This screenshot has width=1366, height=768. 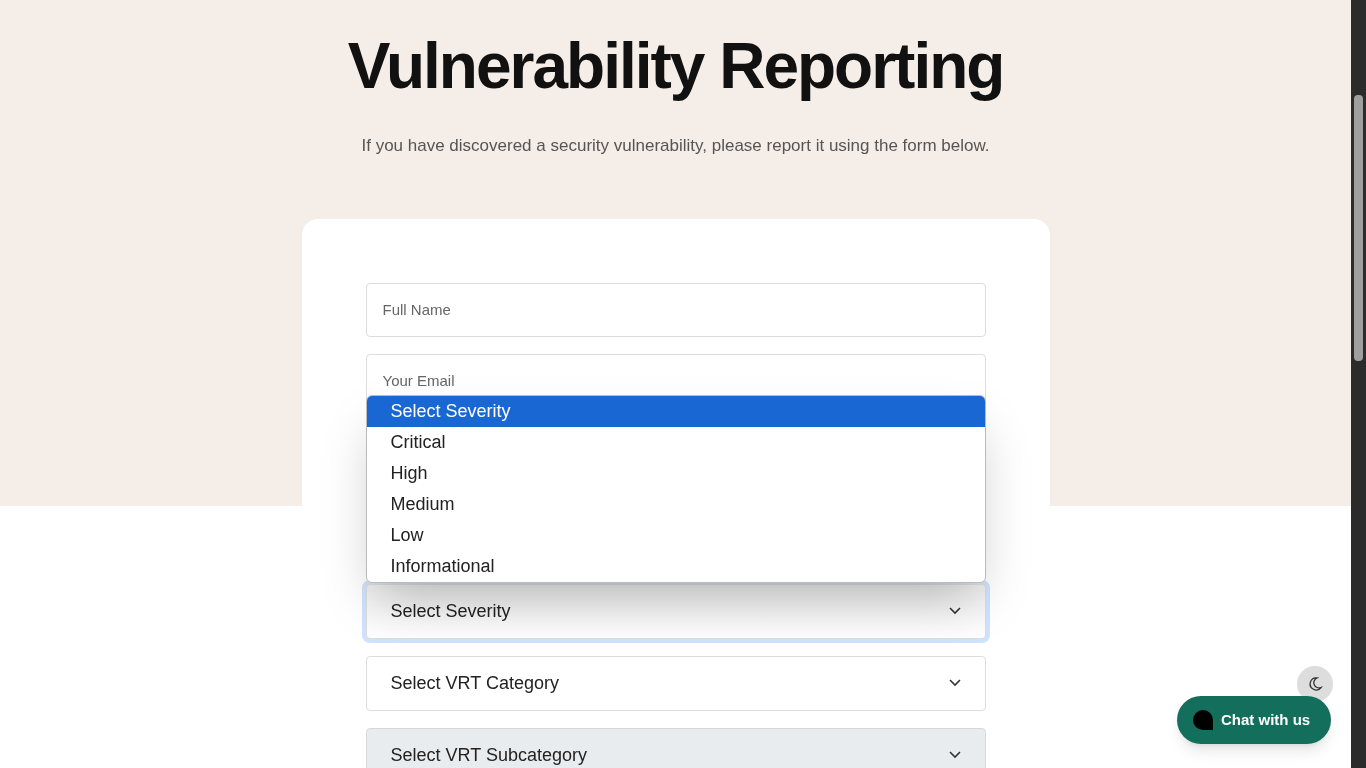 I want to click on moon-icon, so click(x=1315, y=684).